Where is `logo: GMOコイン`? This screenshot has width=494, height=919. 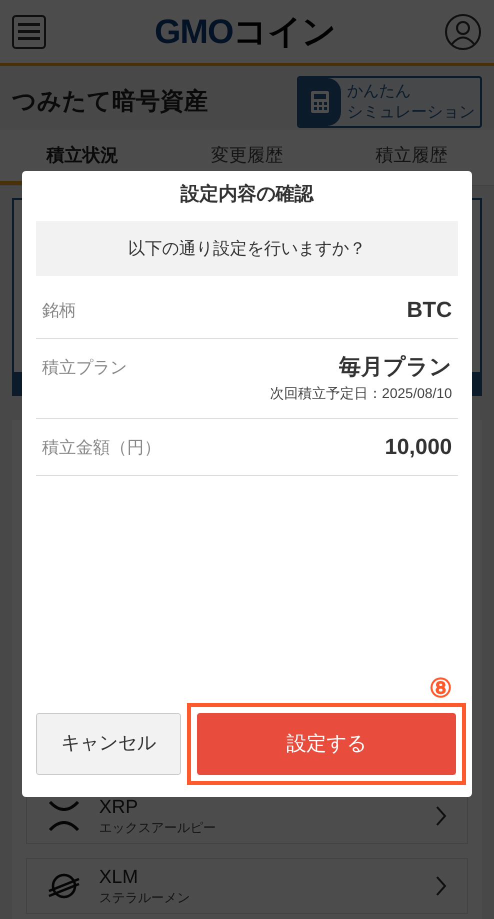
logo: GMOコイン is located at coordinates (245, 31).